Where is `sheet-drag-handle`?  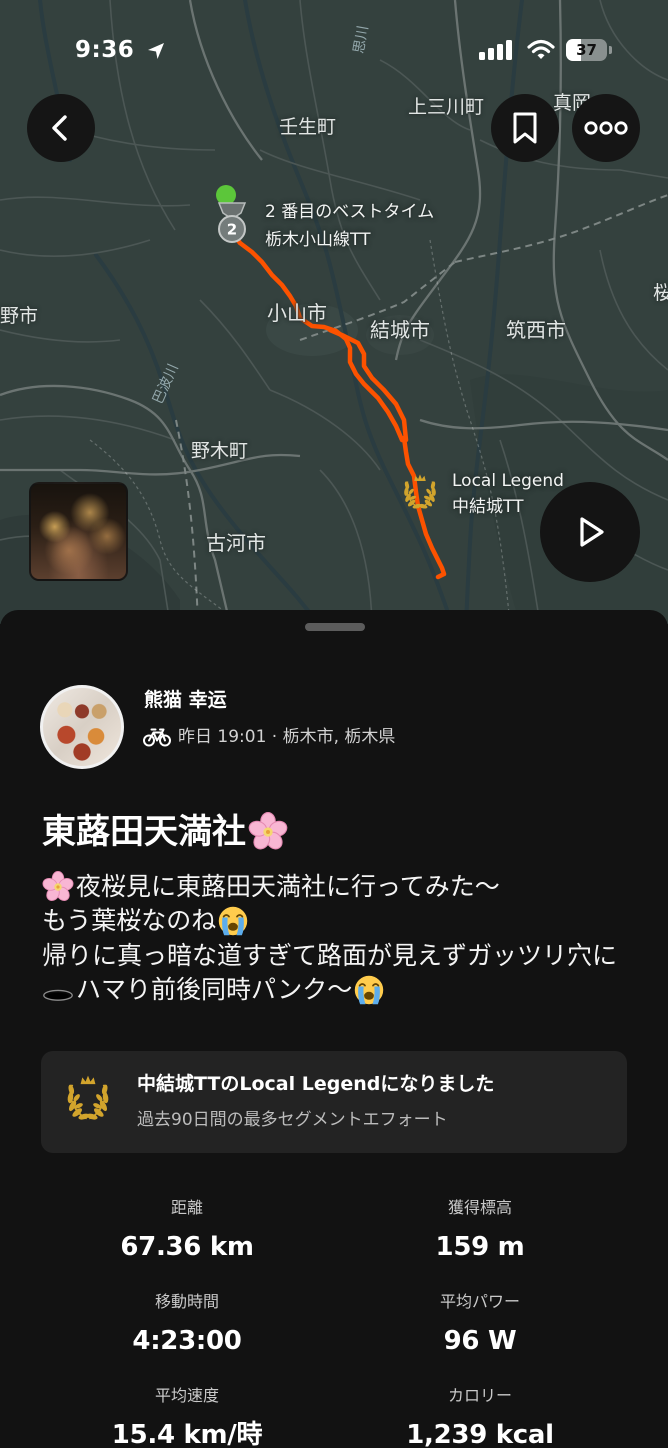
sheet-drag-handle is located at coordinates (335, 627).